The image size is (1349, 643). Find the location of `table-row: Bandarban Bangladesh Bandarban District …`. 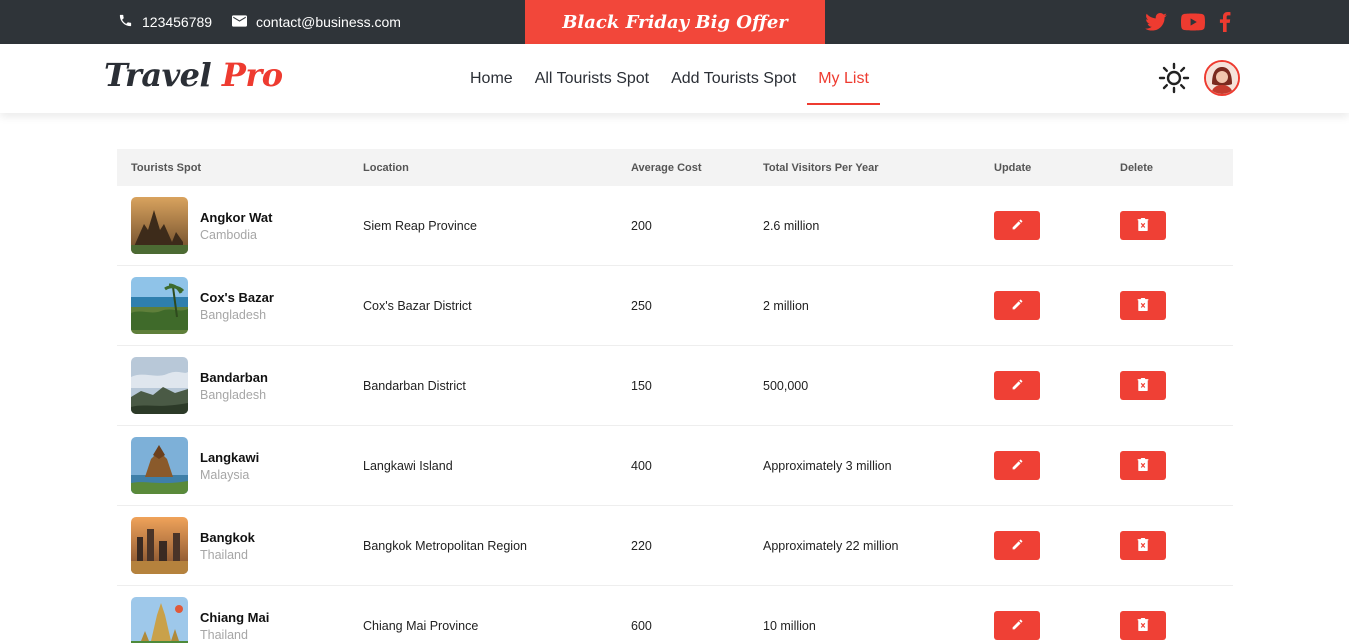

table-row: Bandarban Bangladesh Bandarban District … is located at coordinates (675, 386).